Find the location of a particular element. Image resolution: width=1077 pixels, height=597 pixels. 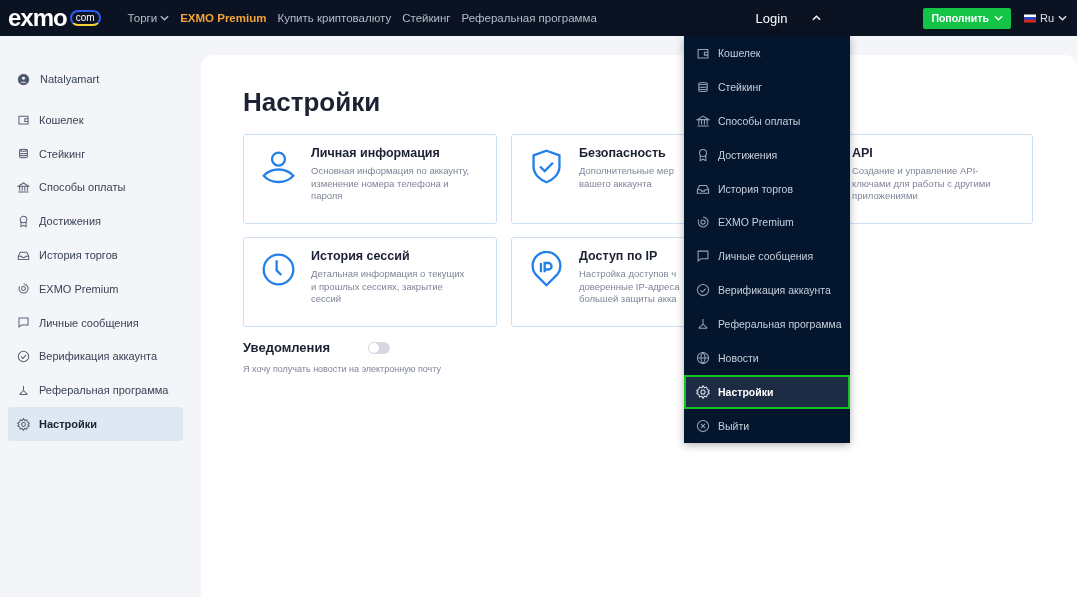

sidebar-item: Способы оплаты is located at coordinates (95, 187).